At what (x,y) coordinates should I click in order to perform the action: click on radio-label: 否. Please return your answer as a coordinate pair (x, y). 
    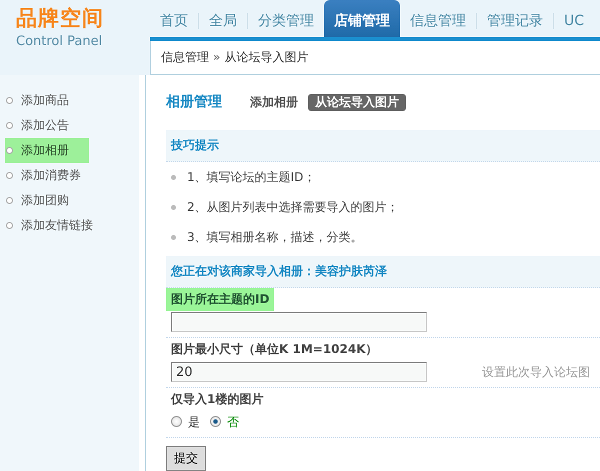
    Looking at the image, I should click on (233, 422).